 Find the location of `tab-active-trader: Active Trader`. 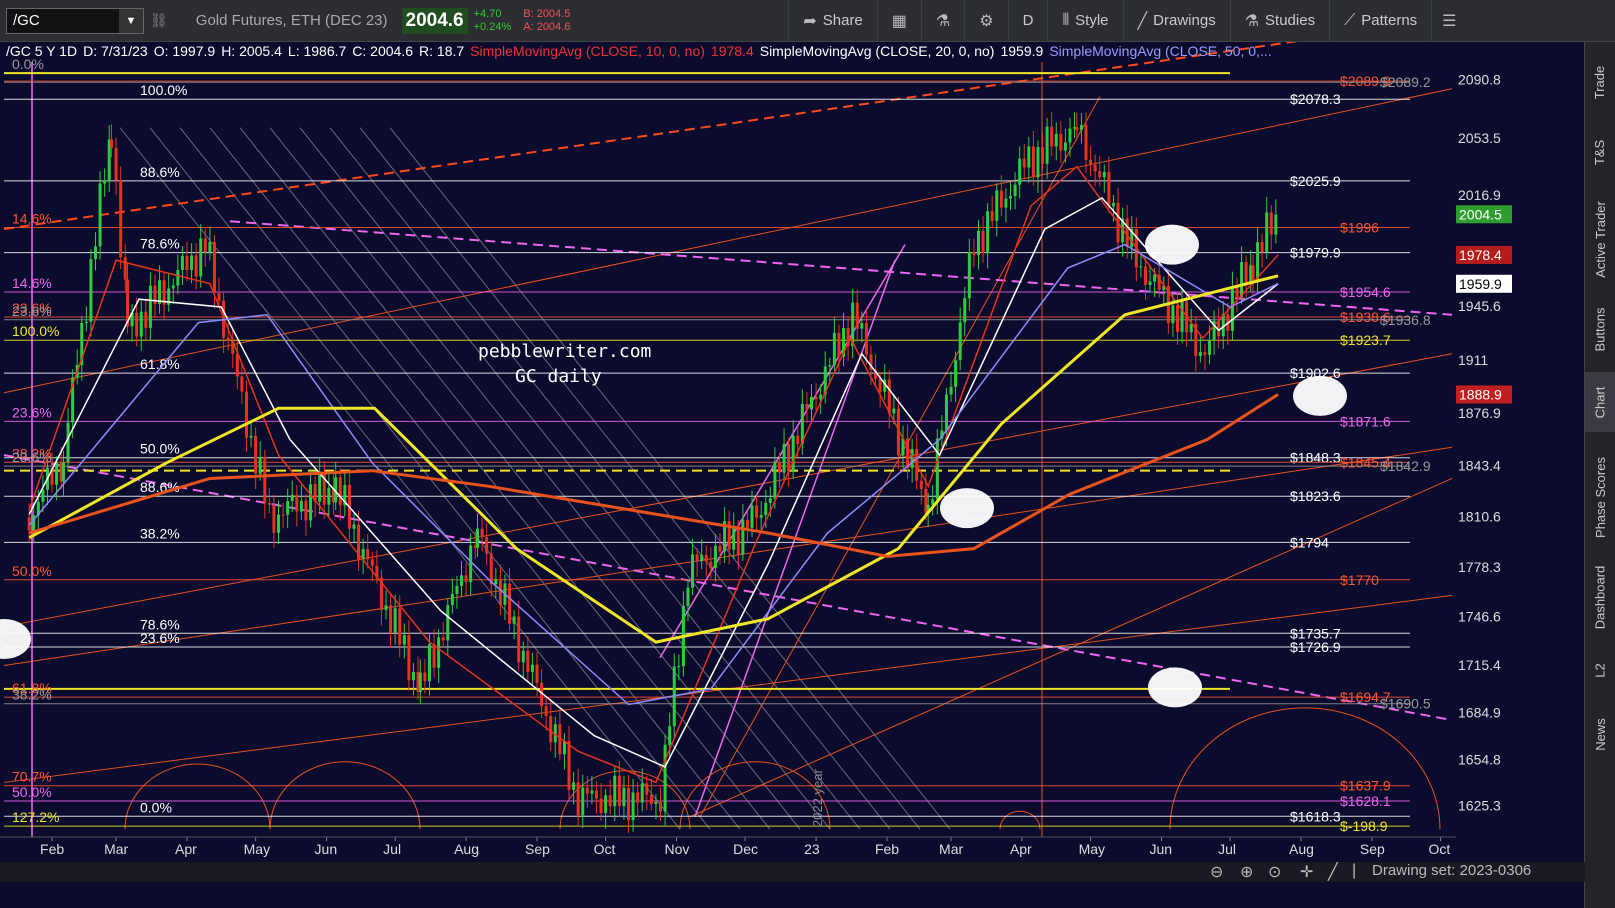

tab-active-trader: Active Trader is located at coordinates (1600, 239).